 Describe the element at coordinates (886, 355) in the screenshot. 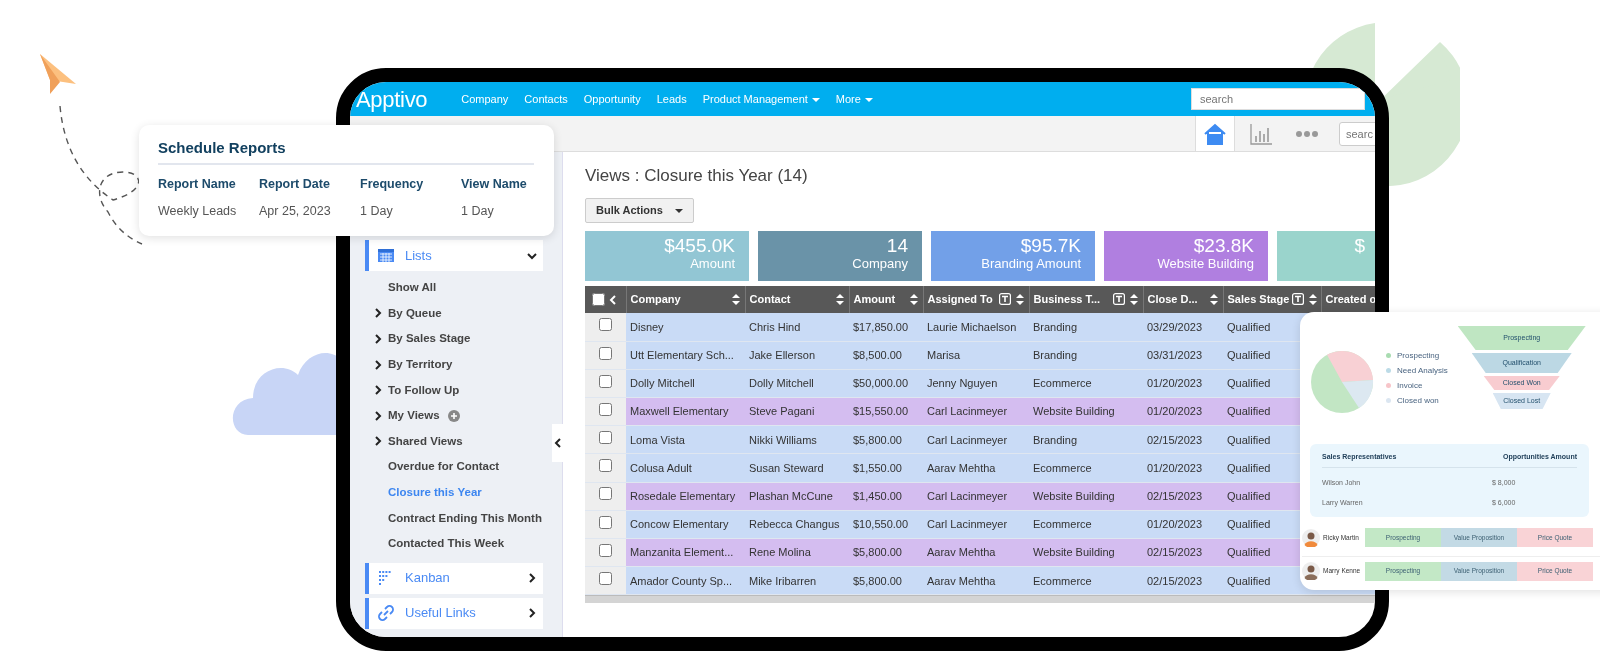

I see `table-cell: $8,500.00` at that location.